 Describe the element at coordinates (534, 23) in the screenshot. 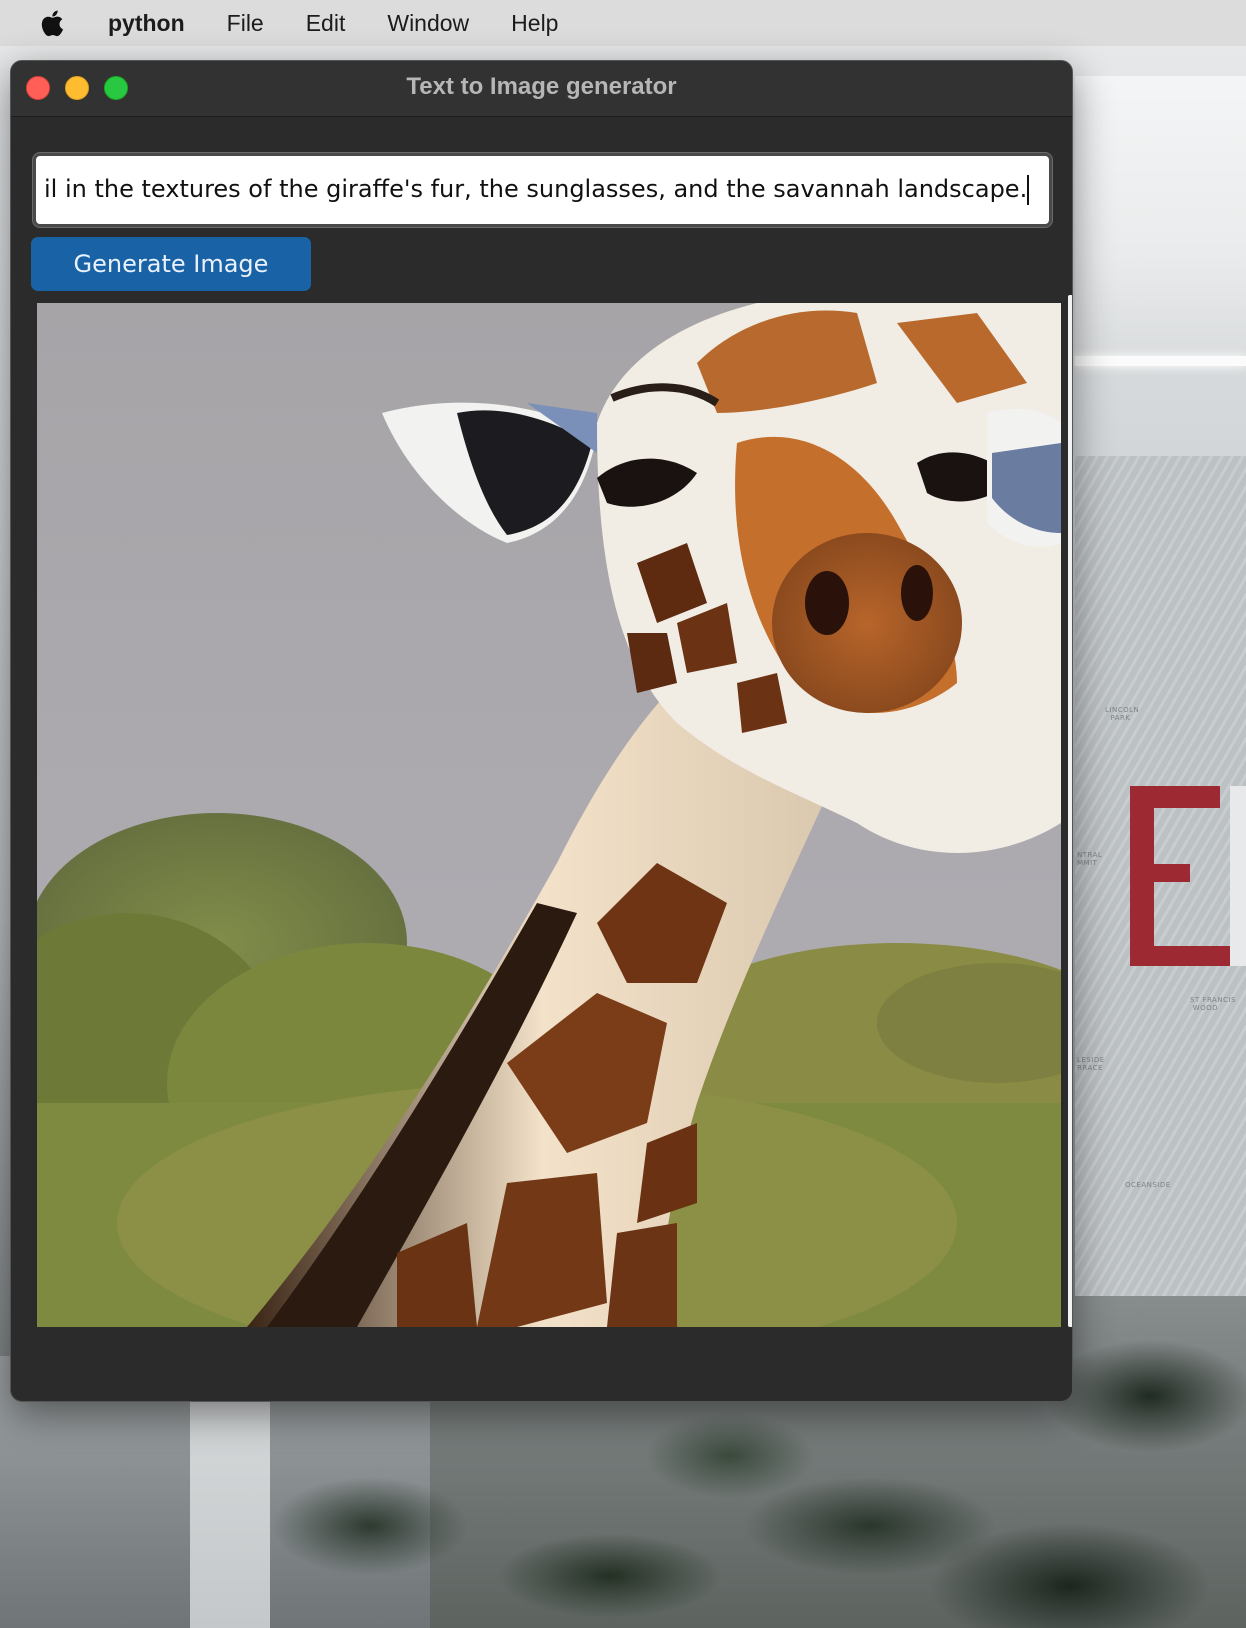

I see `menu-help: Help` at that location.